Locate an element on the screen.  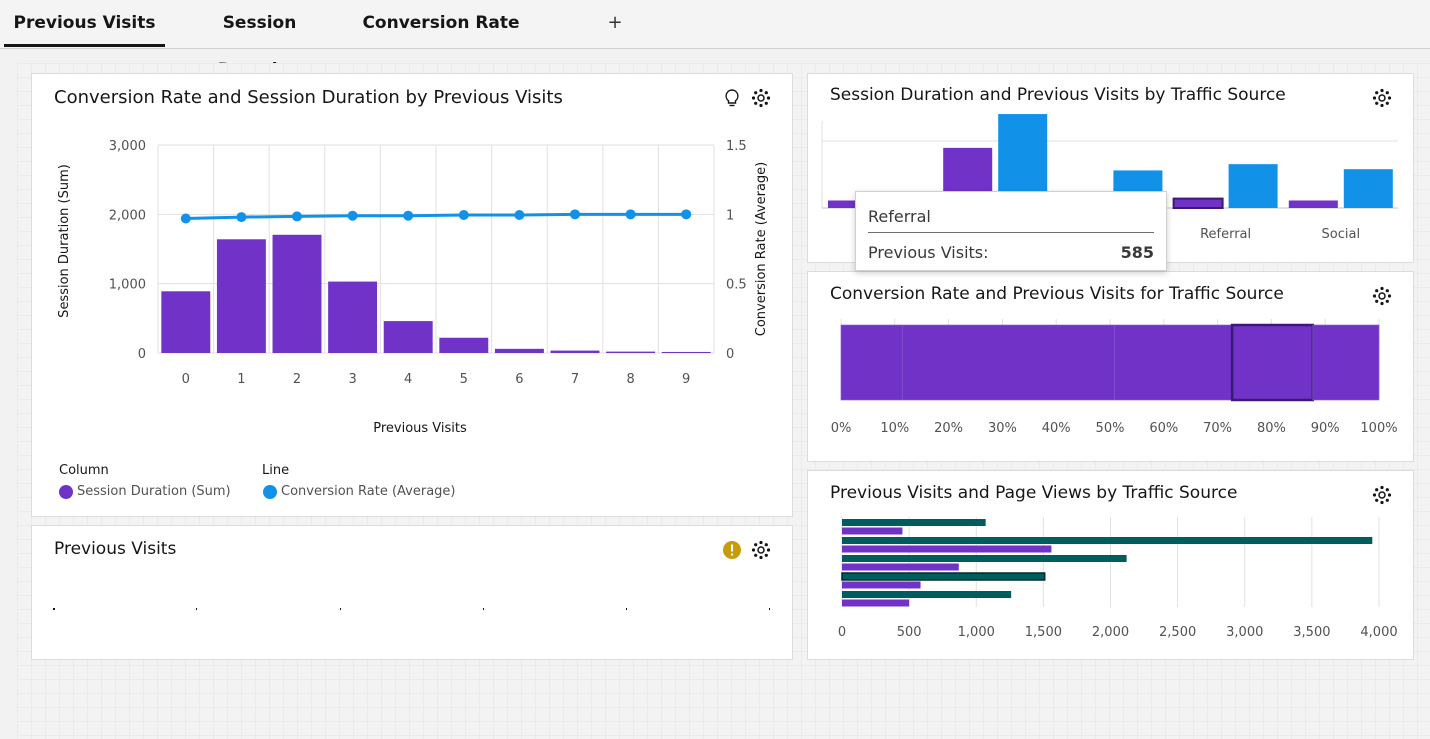
x-axis-title: Previous Visits is located at coordinates (420, 428).